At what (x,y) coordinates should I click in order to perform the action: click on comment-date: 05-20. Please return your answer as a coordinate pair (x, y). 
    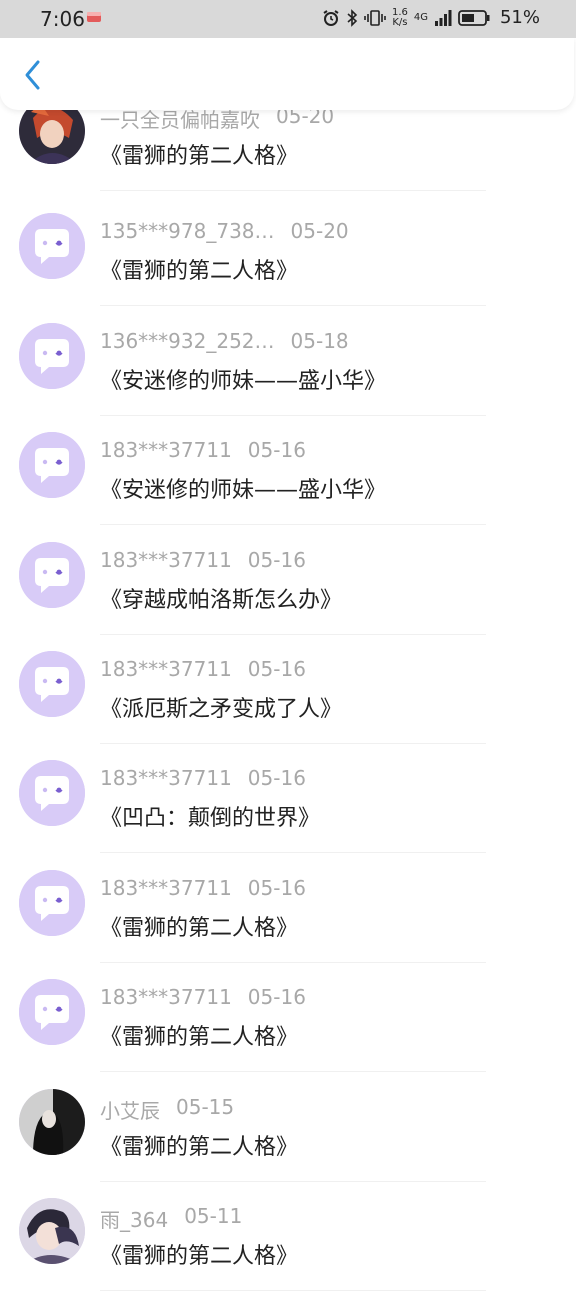
    Looking at the image, I should click on (319, 231).